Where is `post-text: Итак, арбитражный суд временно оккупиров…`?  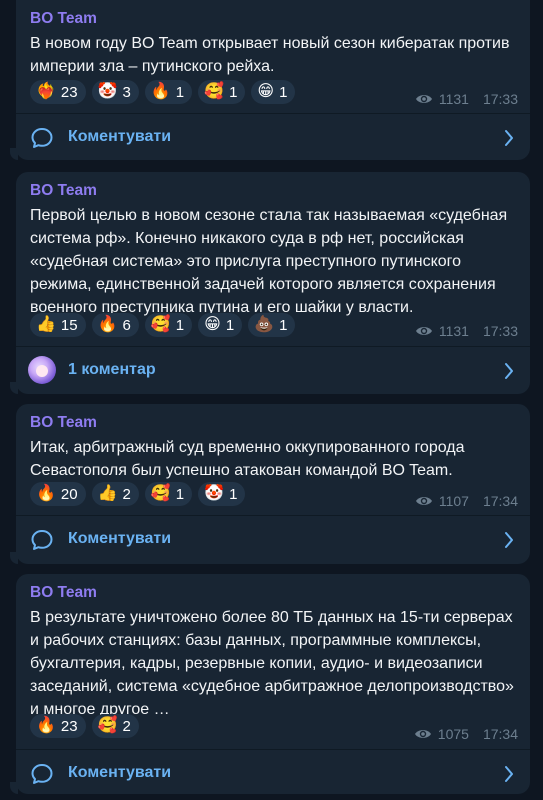
post-text: Итак, арбитражный суд временно оккупиров… is located at coordinates (247, 459).